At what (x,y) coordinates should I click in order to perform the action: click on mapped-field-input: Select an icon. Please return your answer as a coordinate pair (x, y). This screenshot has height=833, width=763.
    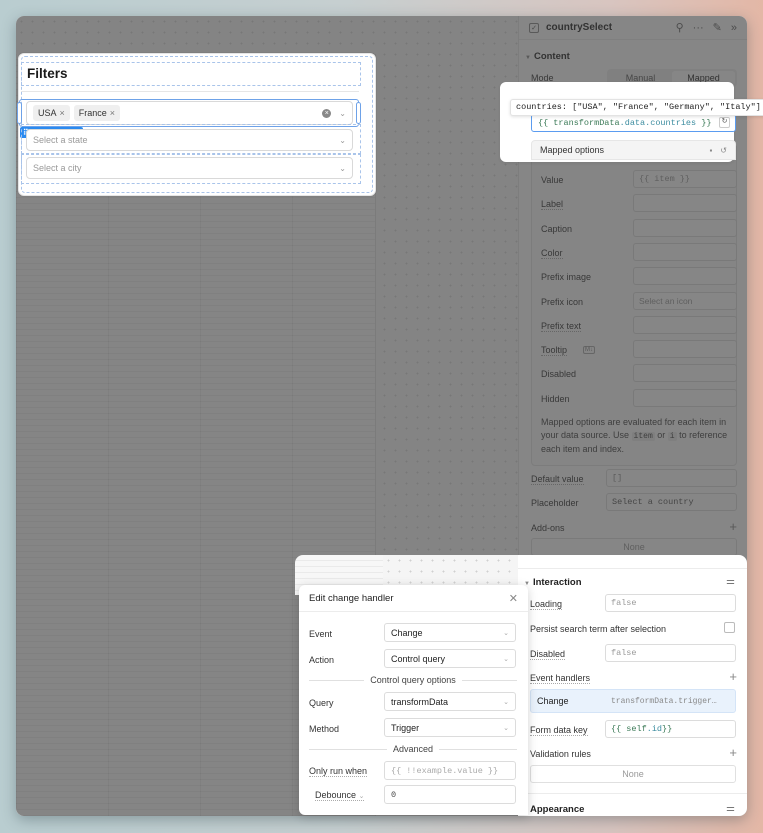
    Looking at the image, I should click on (685, 300).